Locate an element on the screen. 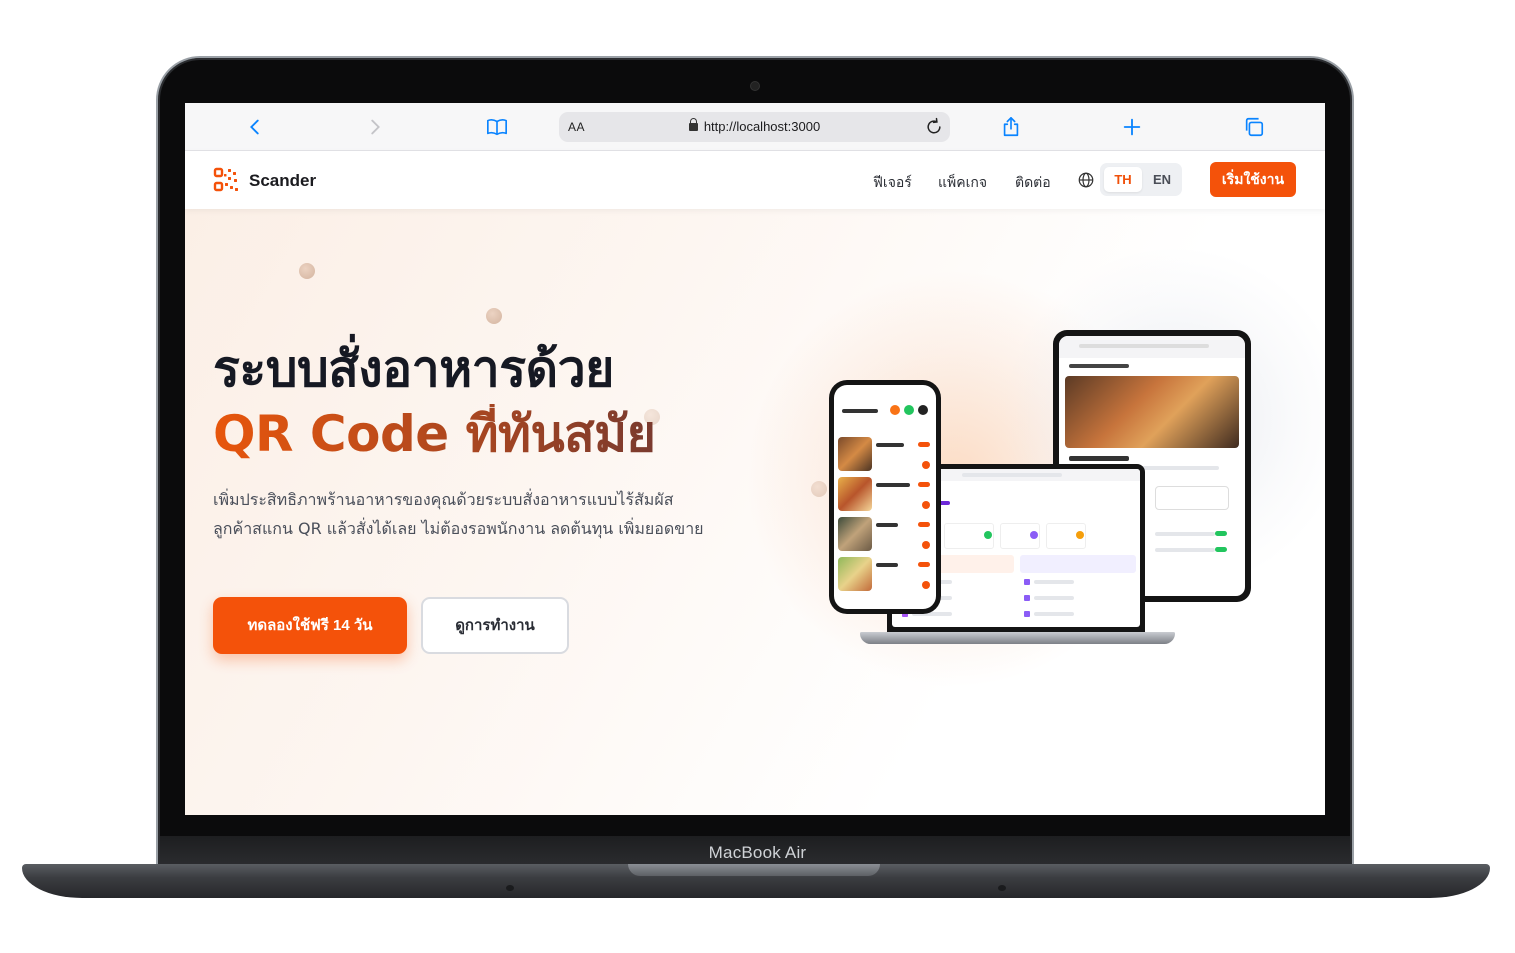  language-switcher: TH EN is located at coordinates (1141, 179).